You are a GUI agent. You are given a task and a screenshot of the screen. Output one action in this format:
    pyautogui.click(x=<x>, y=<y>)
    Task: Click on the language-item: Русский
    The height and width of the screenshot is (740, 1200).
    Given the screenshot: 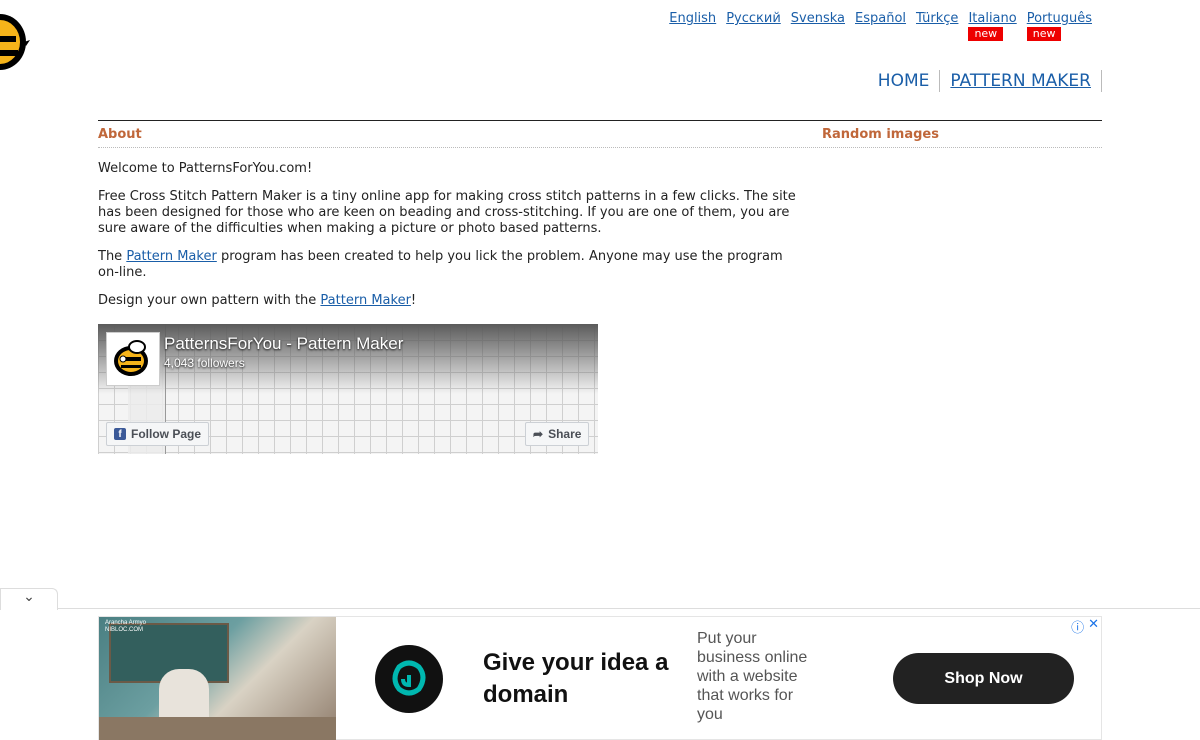 What is the action you would take?
    pyautogui.click(x=753, y=18)
    